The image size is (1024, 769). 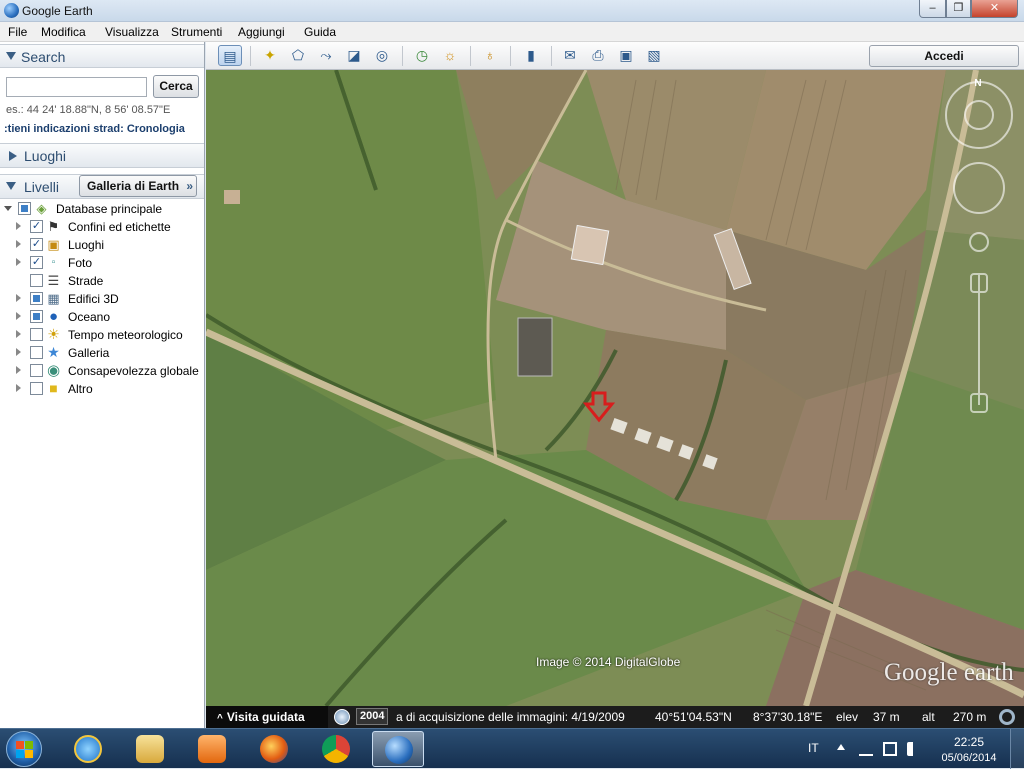 I want to click on menu-guida: Guida, so click(x=320, y=32).